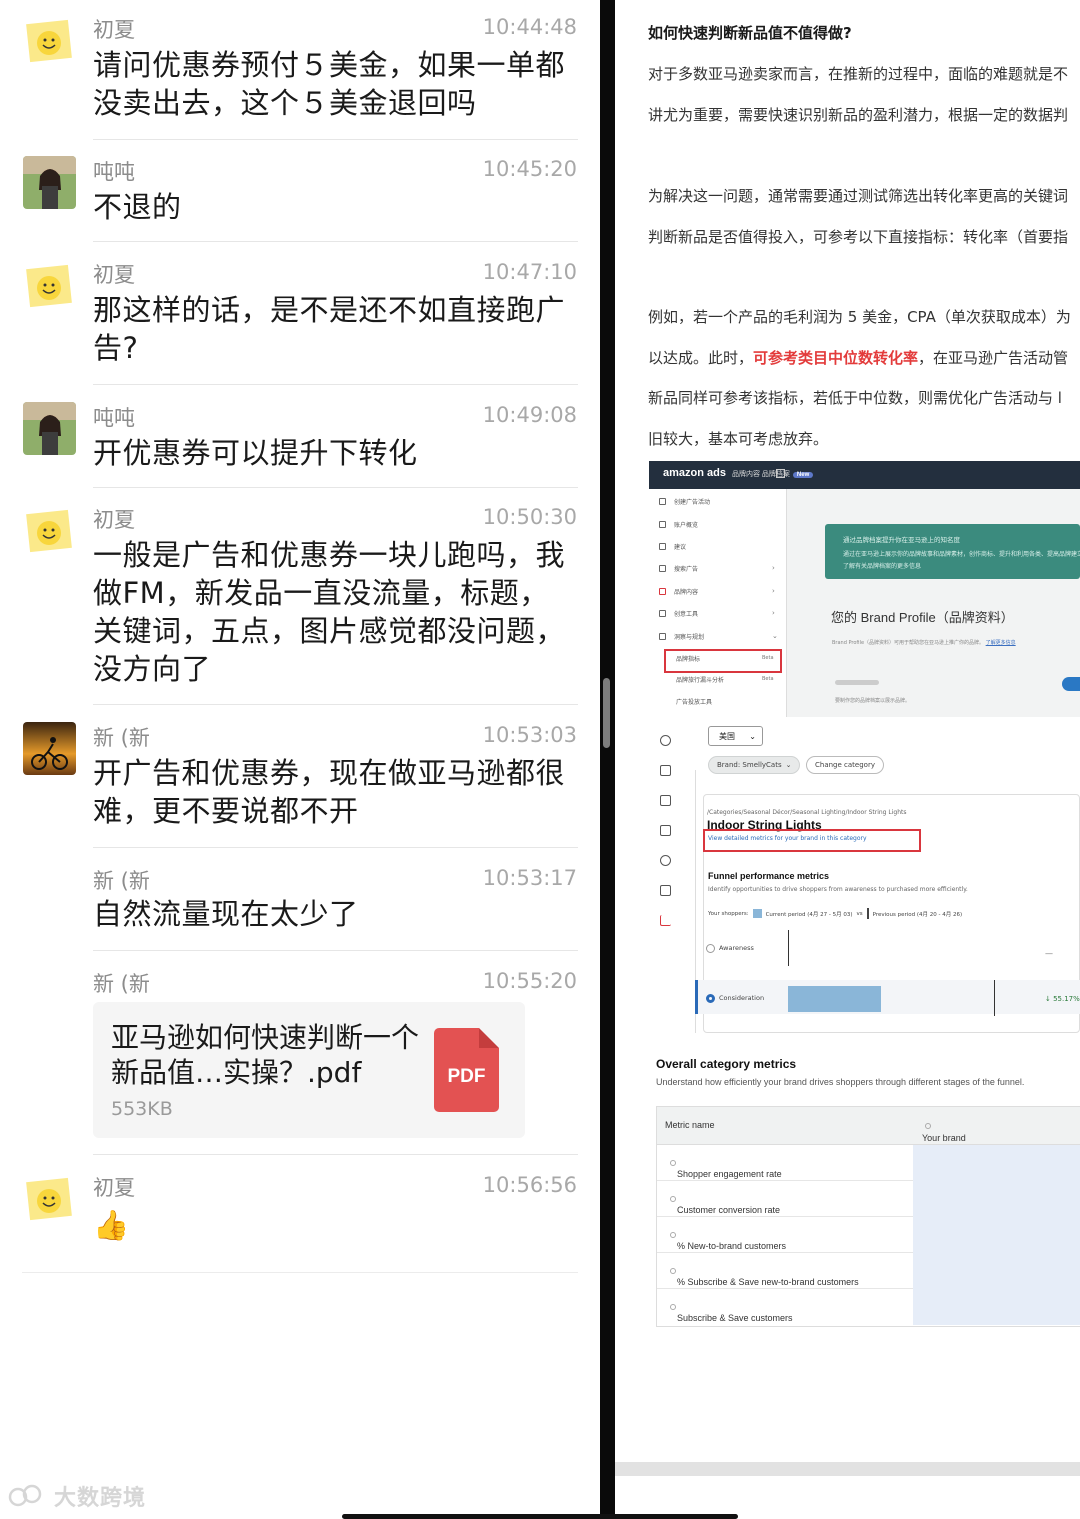  Describe the element at coordinates (701, 358) in the screenshot. I see `doc-text: 以达成。此时，` at that location.